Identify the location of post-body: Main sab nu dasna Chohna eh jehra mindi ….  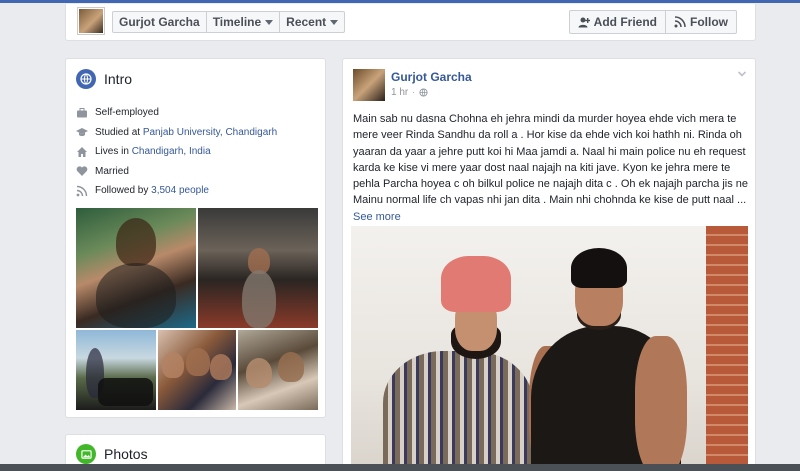
(553, 168).